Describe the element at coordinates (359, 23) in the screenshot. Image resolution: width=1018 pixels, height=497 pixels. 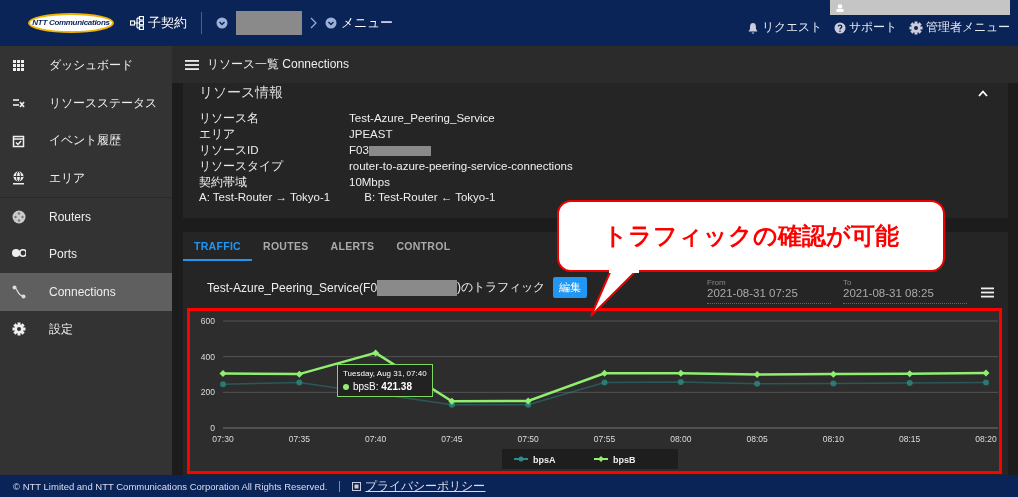
I see `menu-link: メニュー` at that location.